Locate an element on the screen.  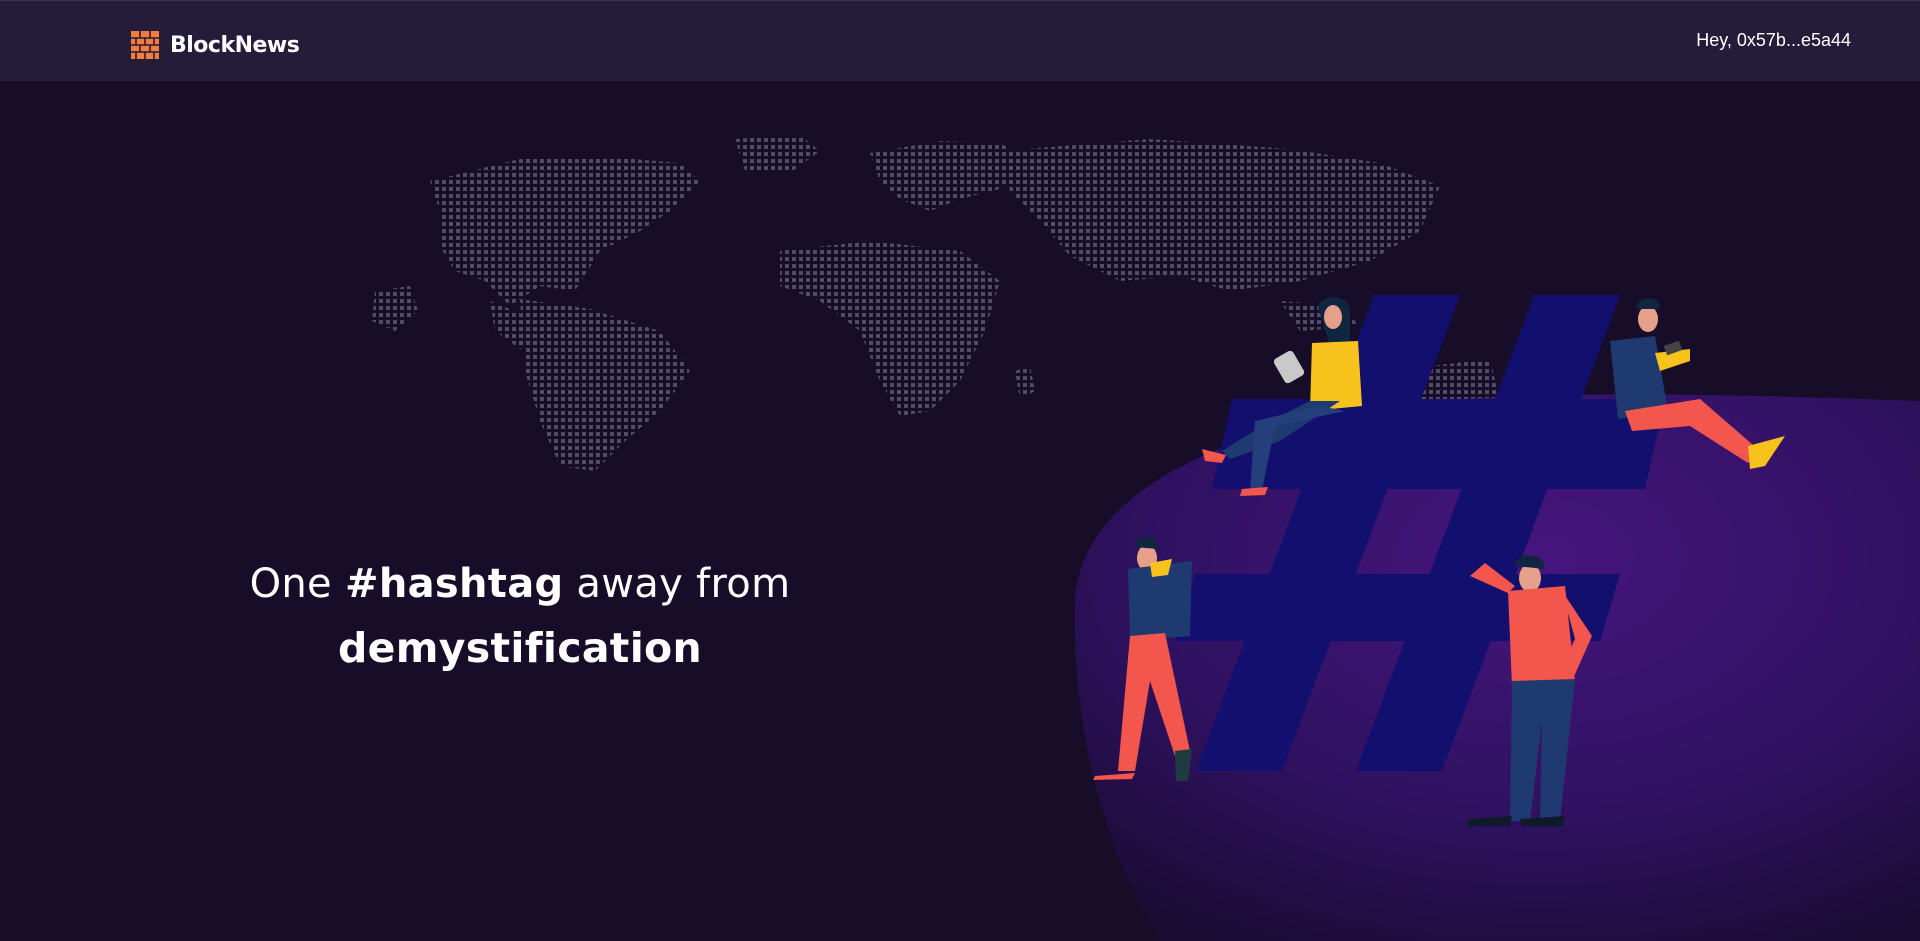
brick-wall-icon is located at coordinates (145, 45).